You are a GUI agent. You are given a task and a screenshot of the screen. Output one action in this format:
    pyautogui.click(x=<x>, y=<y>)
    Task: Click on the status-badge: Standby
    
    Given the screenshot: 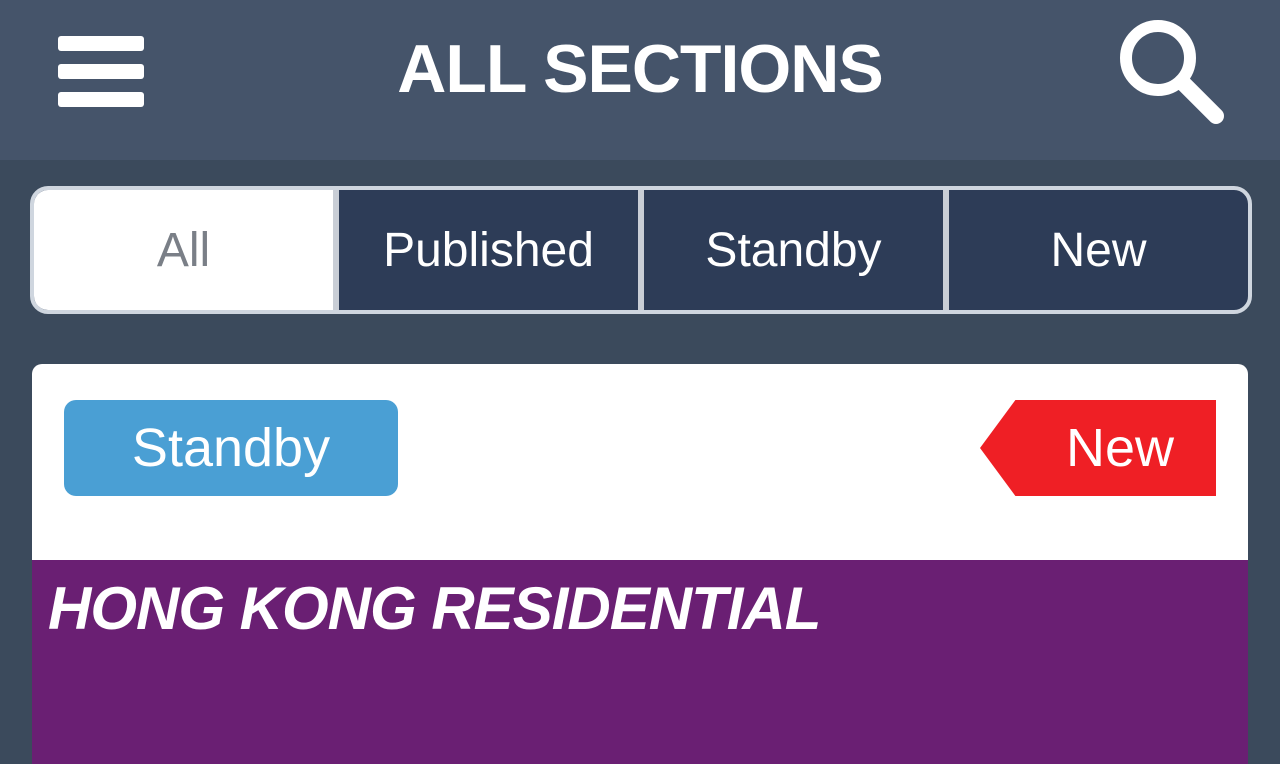 What is the action you would take?
    pyautogui.click(x=231, y=448)
    